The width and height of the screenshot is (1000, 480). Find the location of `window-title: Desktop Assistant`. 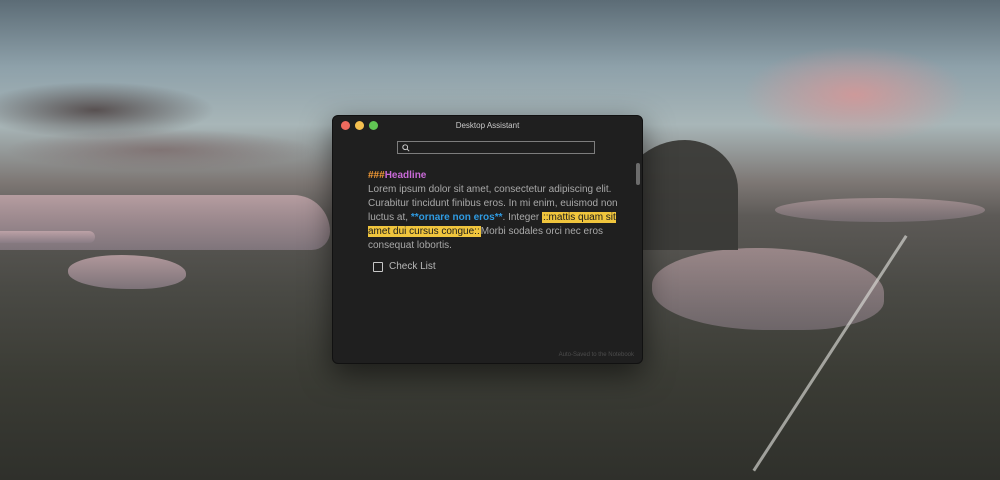

window-title: Desktop Assistant is located at coordinates (487, 125).